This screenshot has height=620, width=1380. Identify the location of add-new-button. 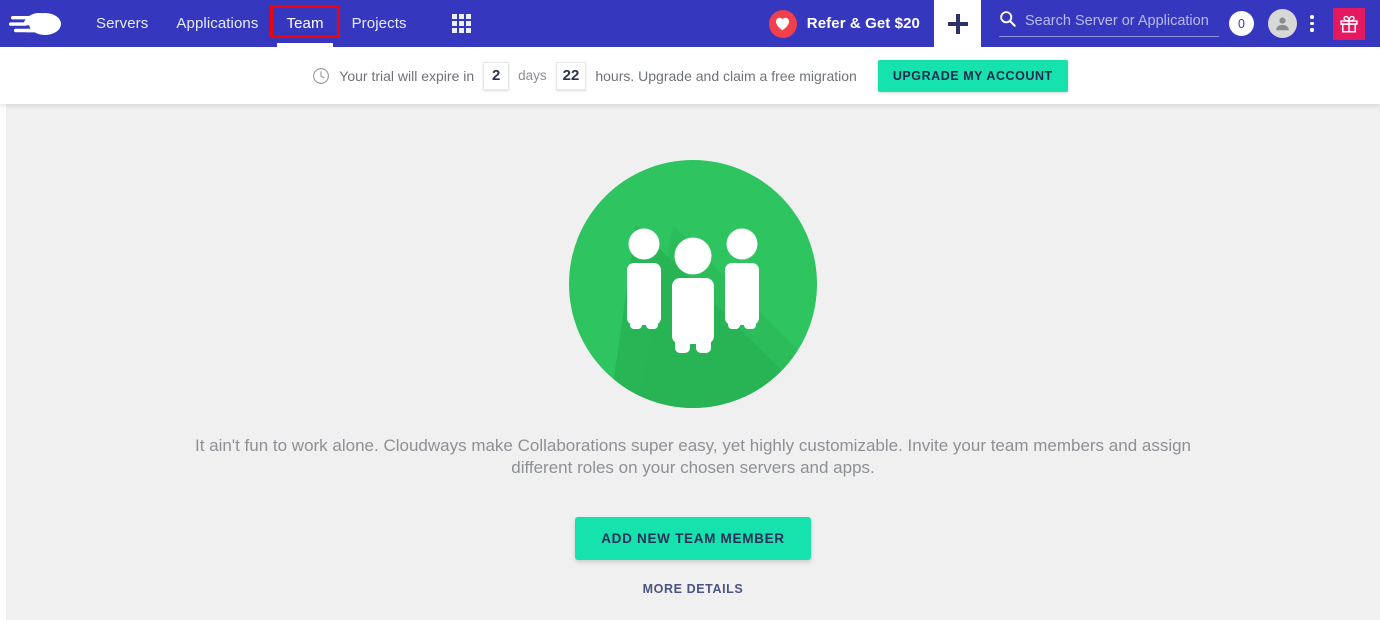
(957, 23).